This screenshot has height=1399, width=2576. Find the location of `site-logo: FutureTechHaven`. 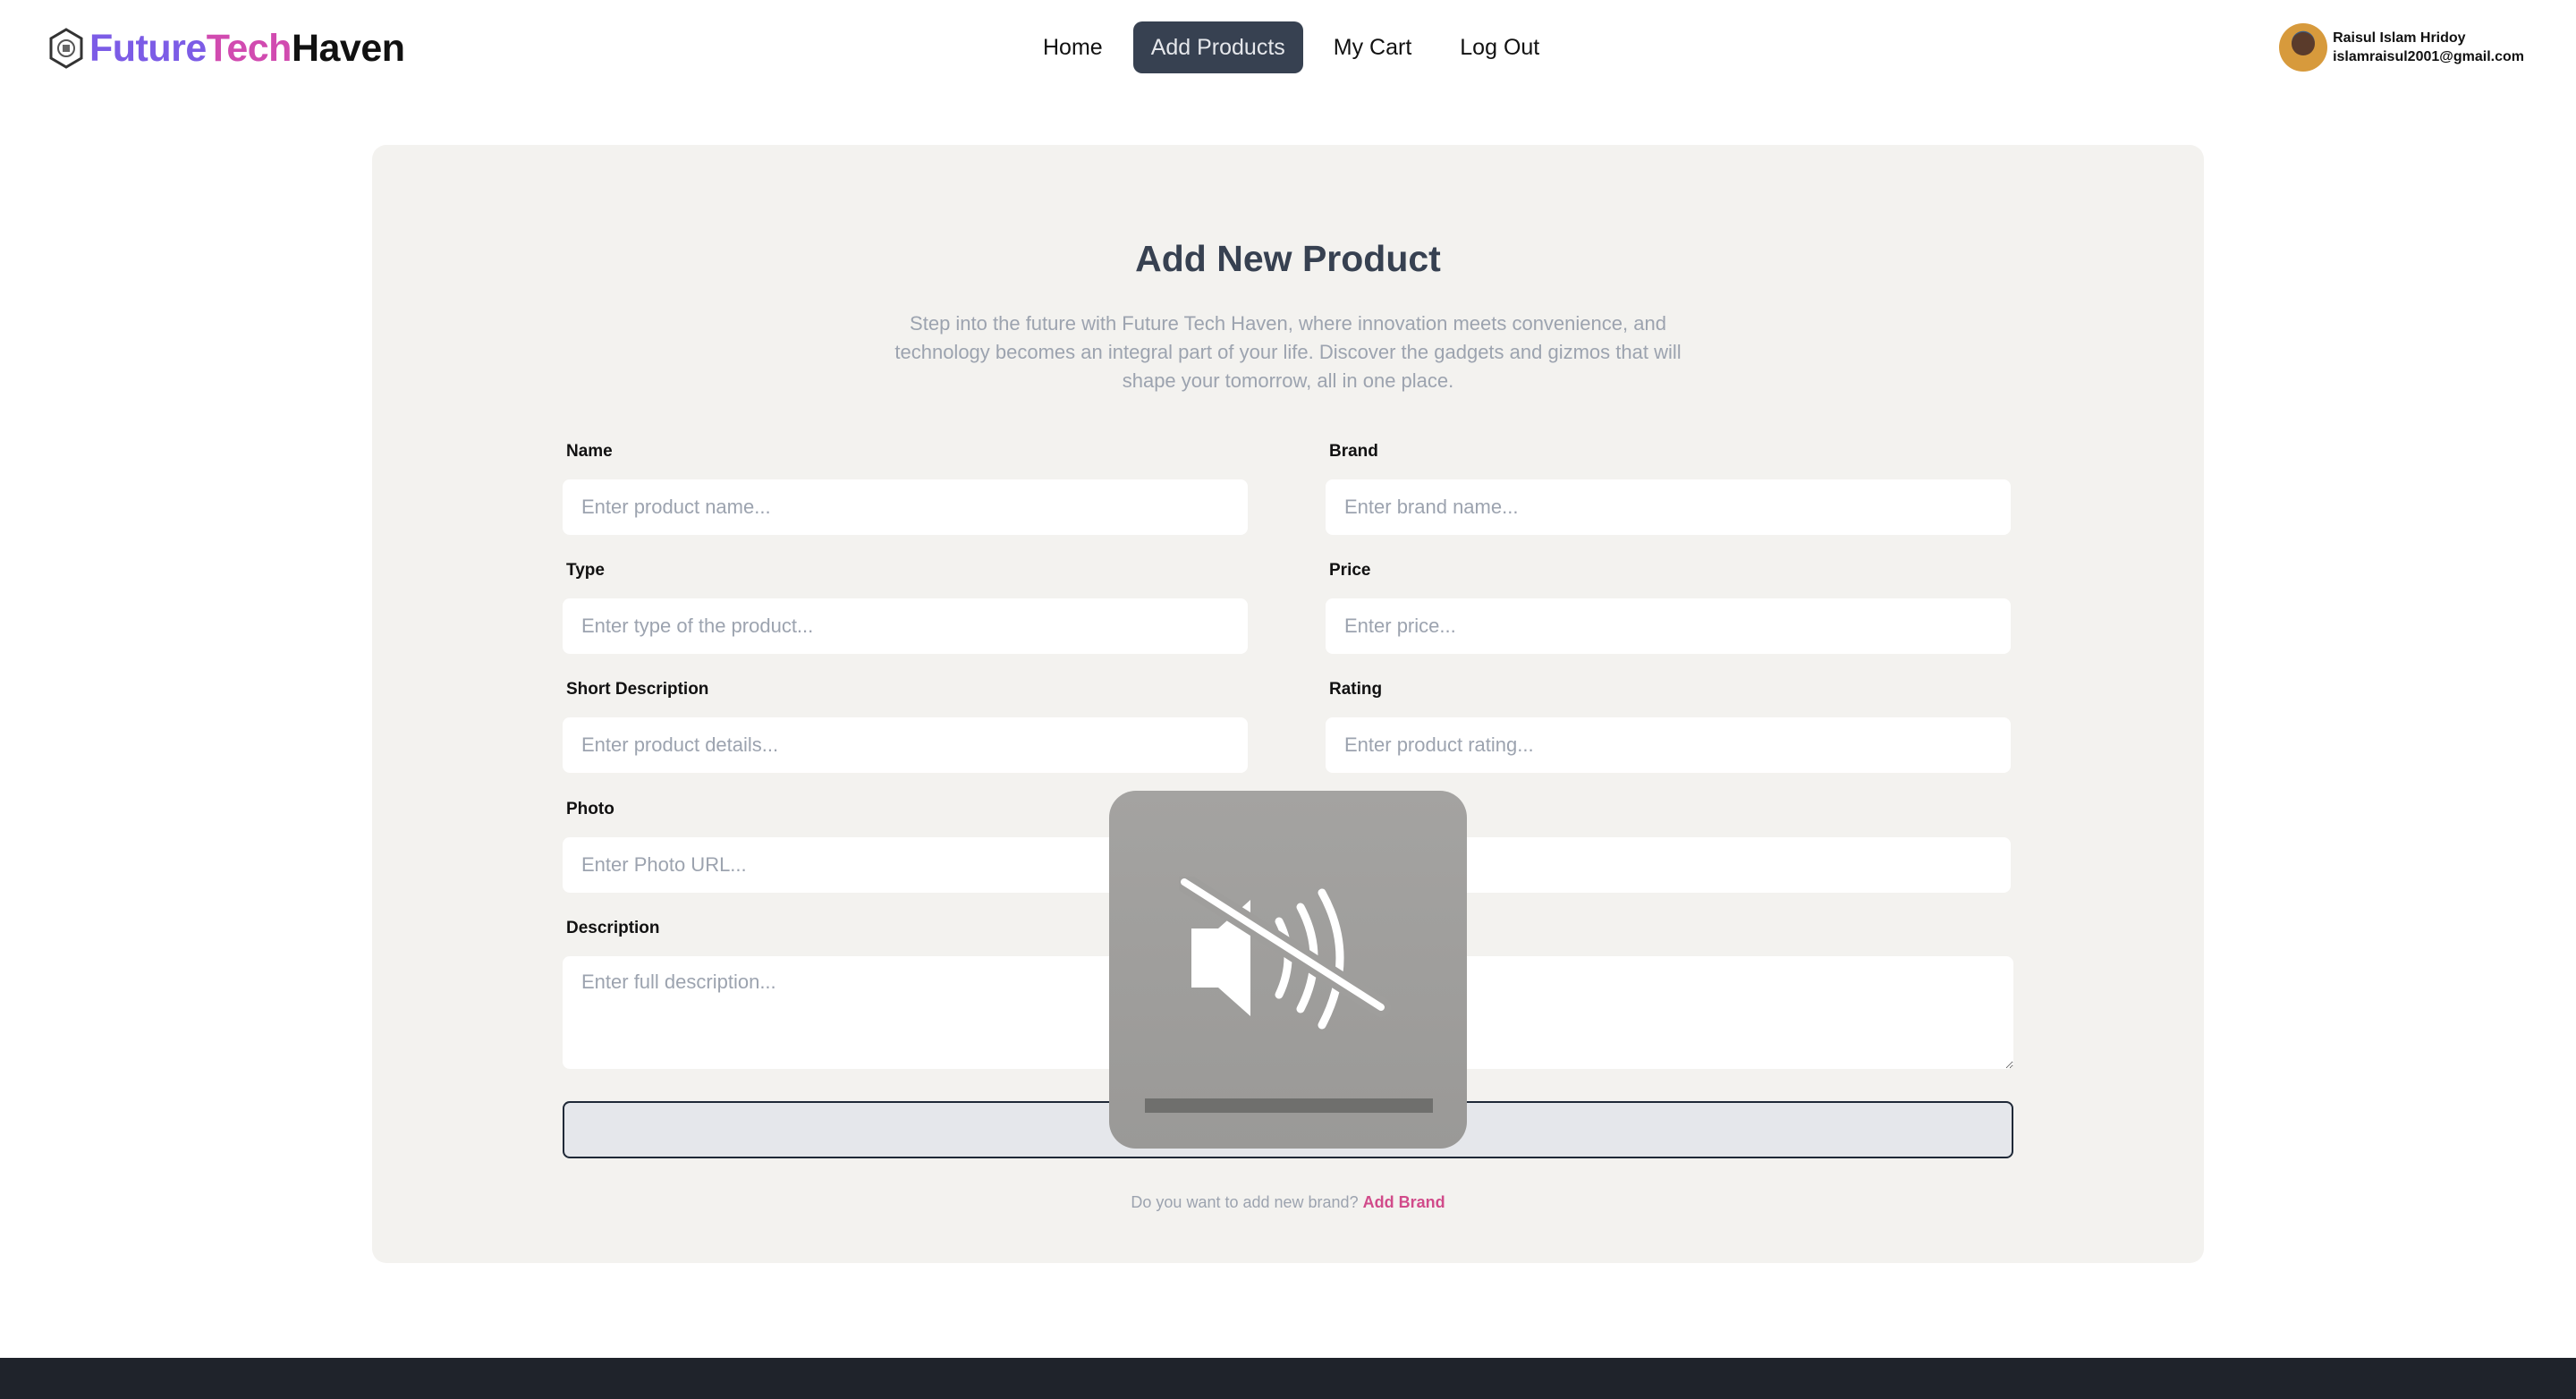

site-logo: FutureTechHaven is located at coordinates (226, 48).